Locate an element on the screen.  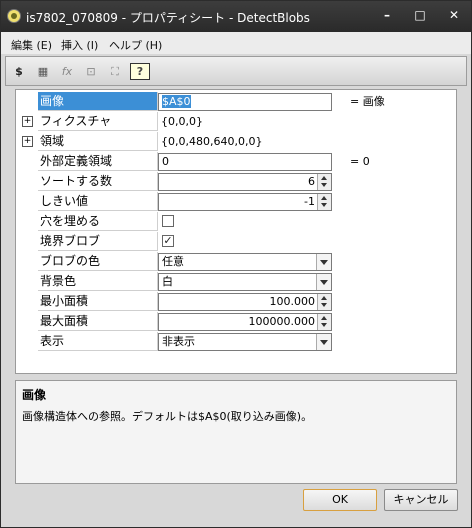
property-row-features: + フィクスチャ {0,0,0} is located at coordinates (236, 122).